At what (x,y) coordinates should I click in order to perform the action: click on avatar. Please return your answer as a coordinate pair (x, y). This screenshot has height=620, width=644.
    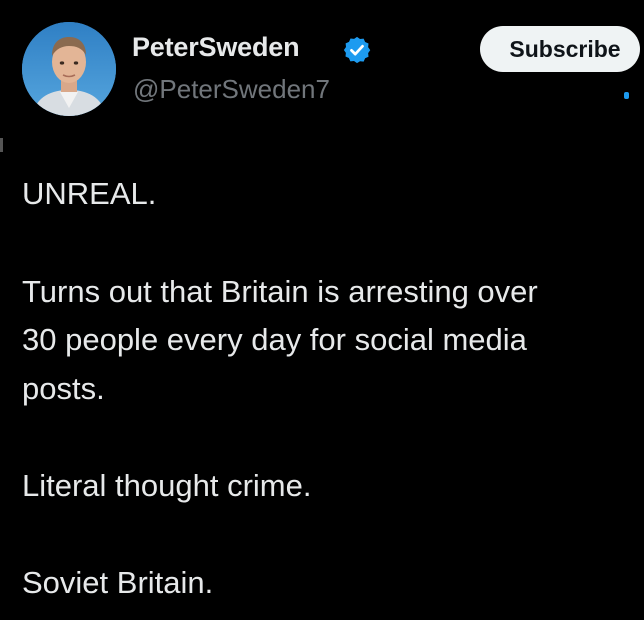
    Looking at the image, I should click on (69, 69).